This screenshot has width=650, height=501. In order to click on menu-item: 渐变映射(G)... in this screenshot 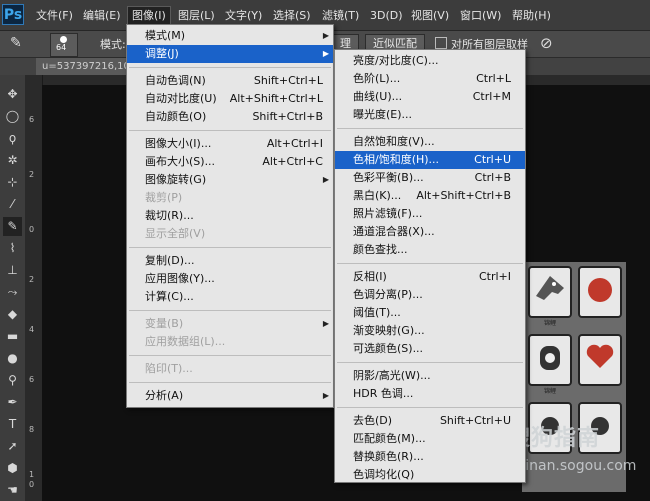, I will do `click(430, 331)`.